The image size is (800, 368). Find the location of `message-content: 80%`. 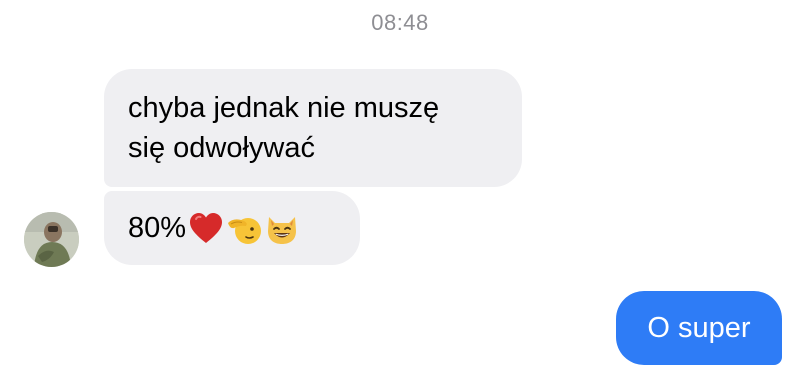

message-content: 80% is located at coordinates (214, 228).